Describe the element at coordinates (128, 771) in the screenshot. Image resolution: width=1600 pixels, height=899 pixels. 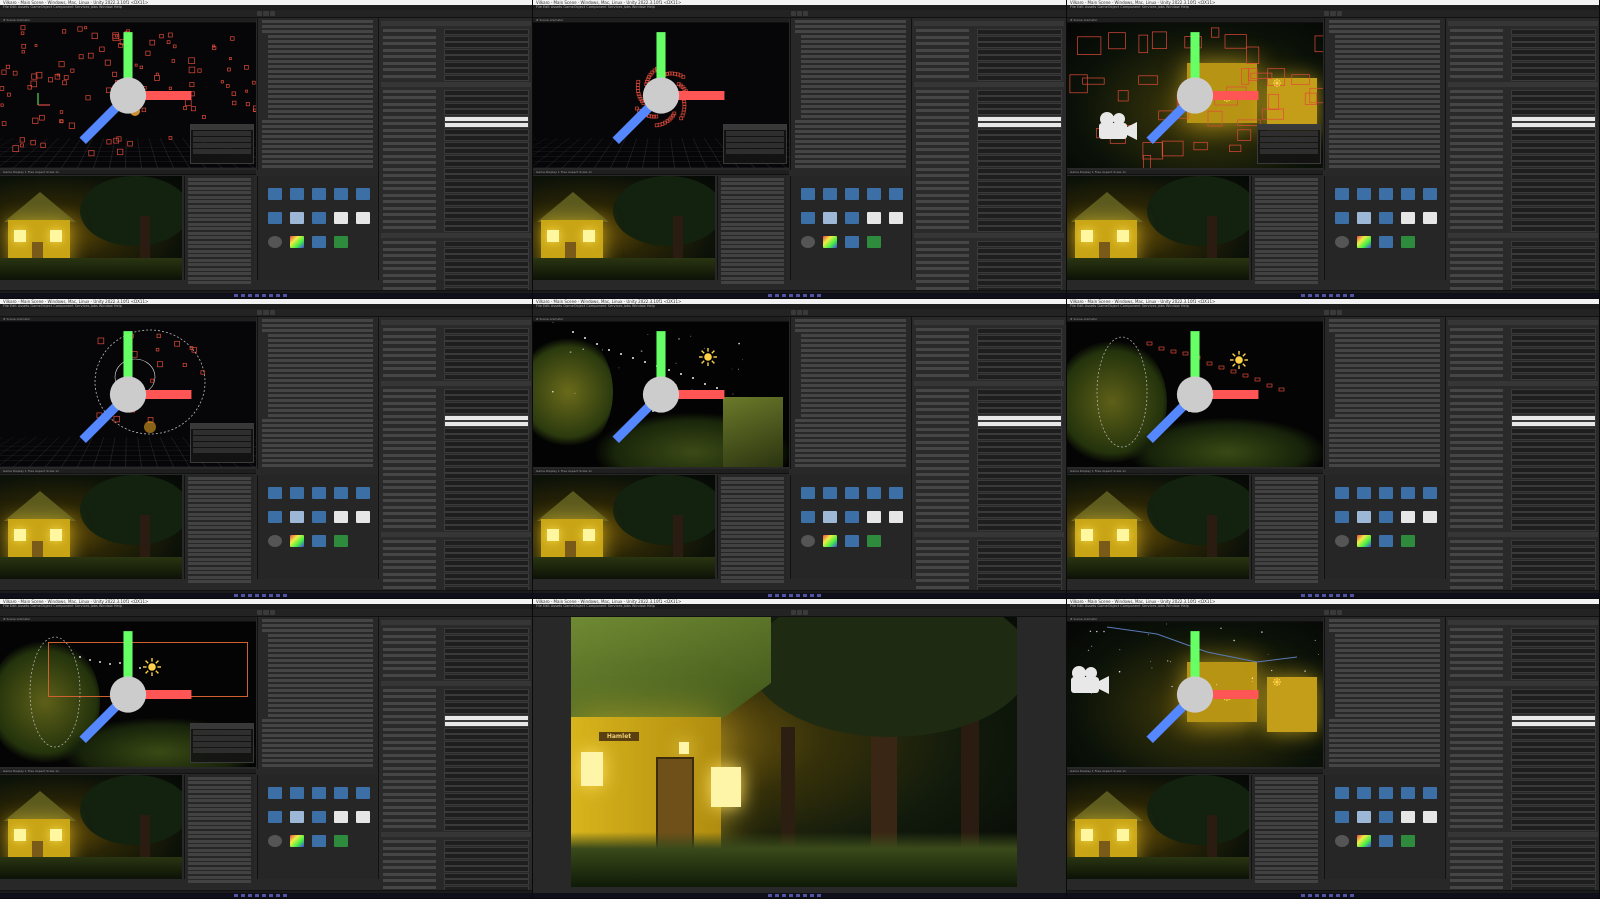
I see `game-tabs: Game Display 1 Free Aspect Scale 1x` at that location.